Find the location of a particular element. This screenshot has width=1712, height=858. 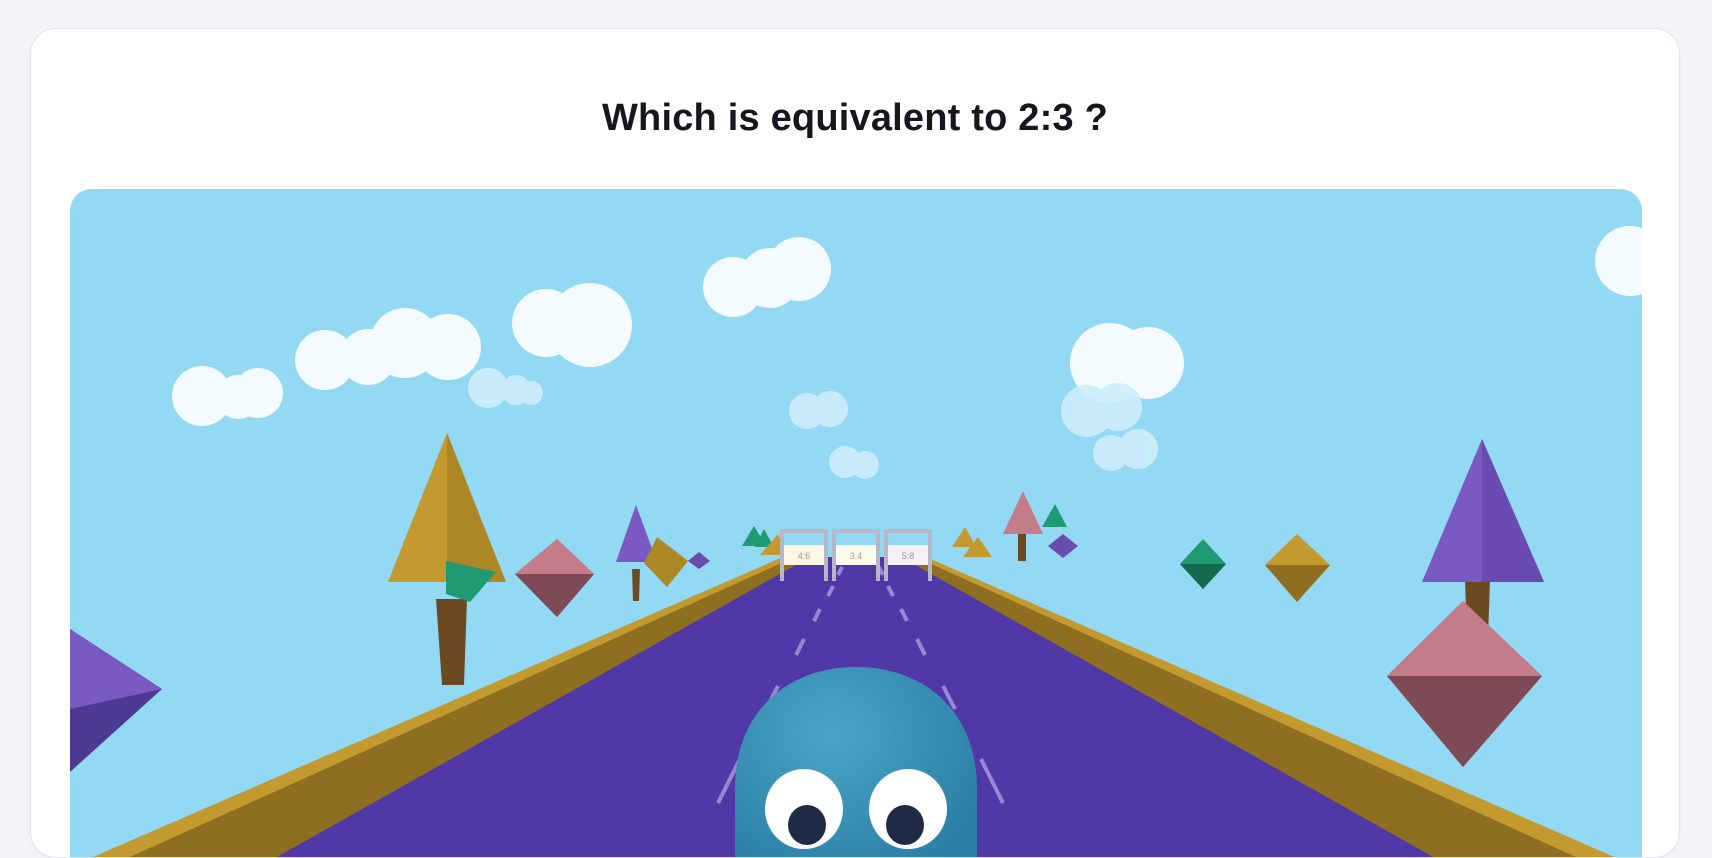

gate-label: 4:6 is located at coordinates (804, 556).